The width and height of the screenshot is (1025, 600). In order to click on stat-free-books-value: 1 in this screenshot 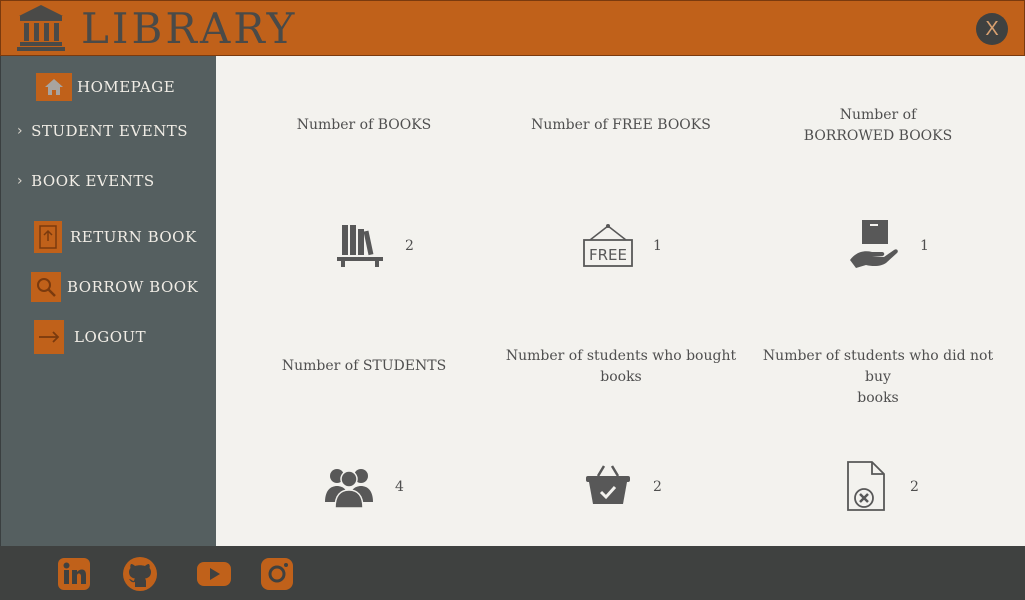, I will do `click(657, 246)`.